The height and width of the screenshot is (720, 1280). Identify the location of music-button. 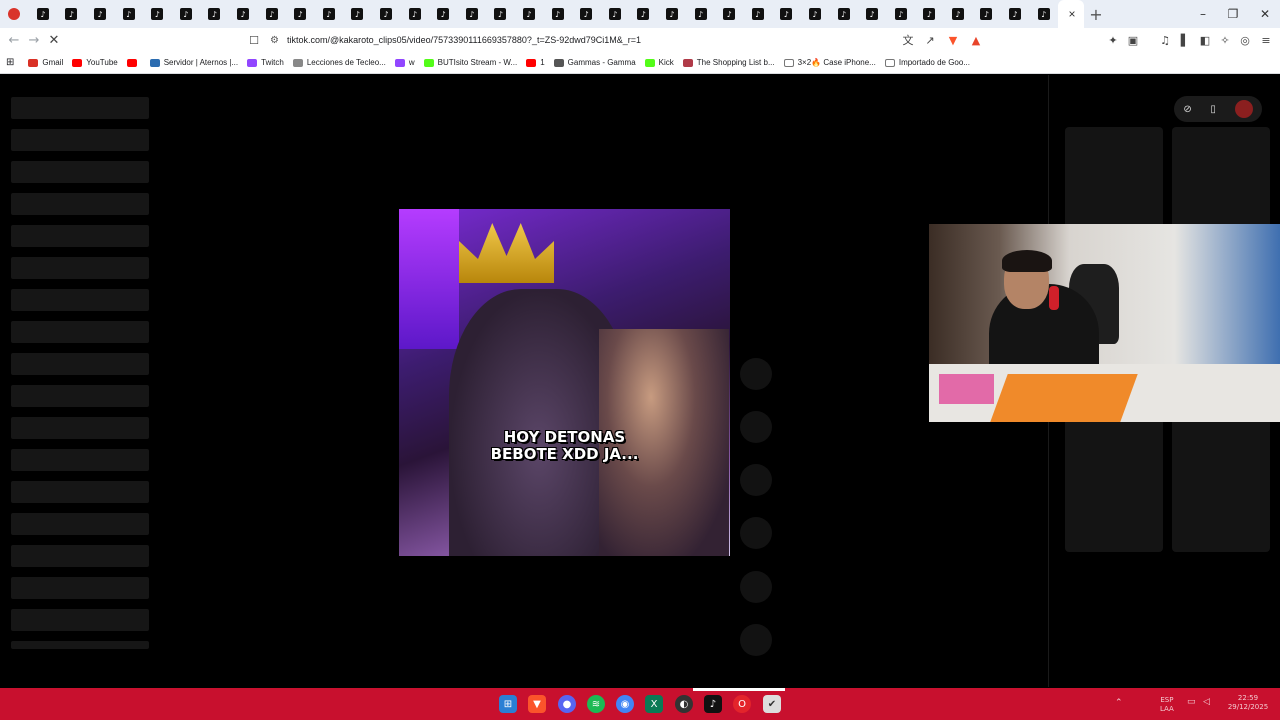
(756, 587).